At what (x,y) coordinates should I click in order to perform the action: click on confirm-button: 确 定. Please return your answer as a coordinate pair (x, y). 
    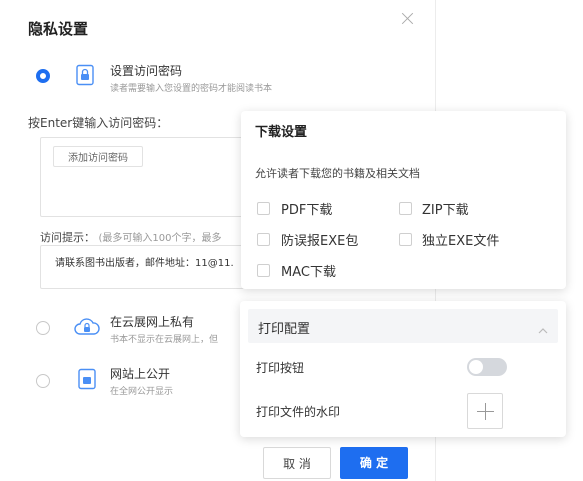
    Looking at the image, I should click on (374, 463).